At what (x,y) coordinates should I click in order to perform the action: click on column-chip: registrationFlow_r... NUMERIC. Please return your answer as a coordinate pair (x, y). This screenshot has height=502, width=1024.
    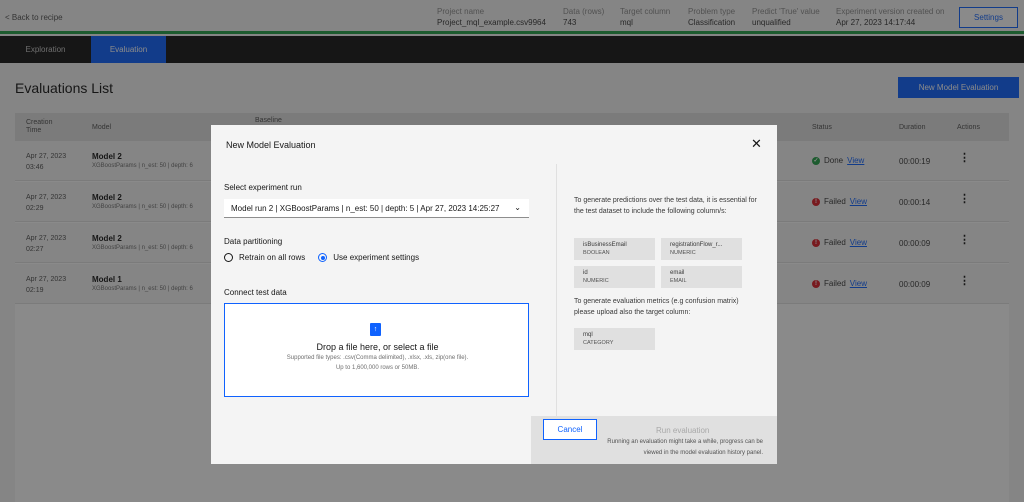
    Looking at the image, I should click on (701, 249).